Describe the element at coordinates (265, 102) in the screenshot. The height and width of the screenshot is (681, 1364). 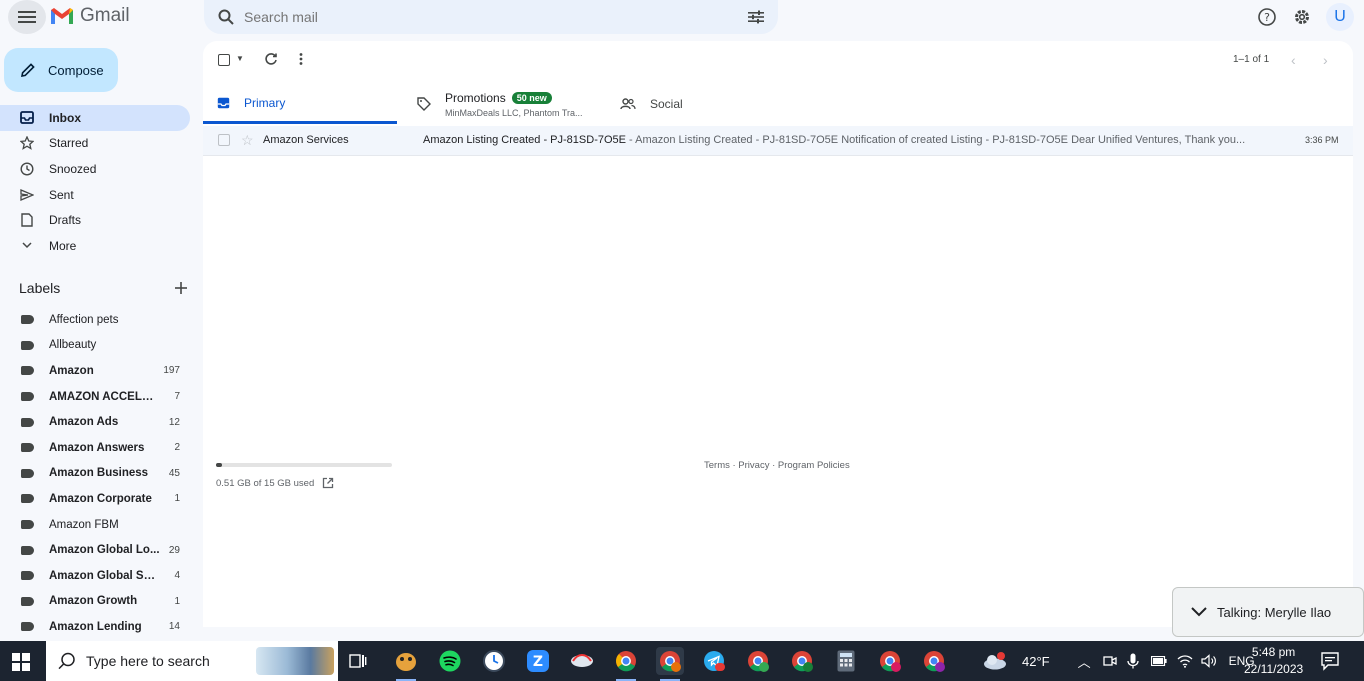
I see `tab-label: Primary` at that location.